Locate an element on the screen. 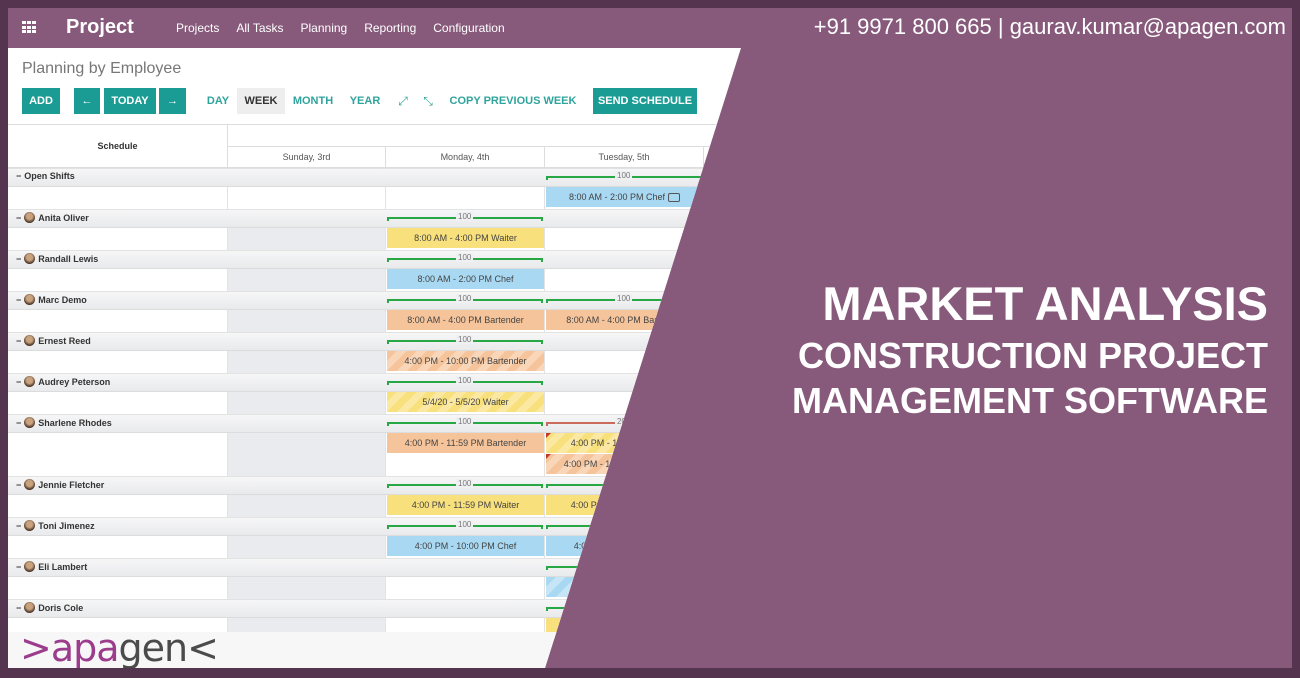  scale-week: WEEK is located at coordinates (261, 101).